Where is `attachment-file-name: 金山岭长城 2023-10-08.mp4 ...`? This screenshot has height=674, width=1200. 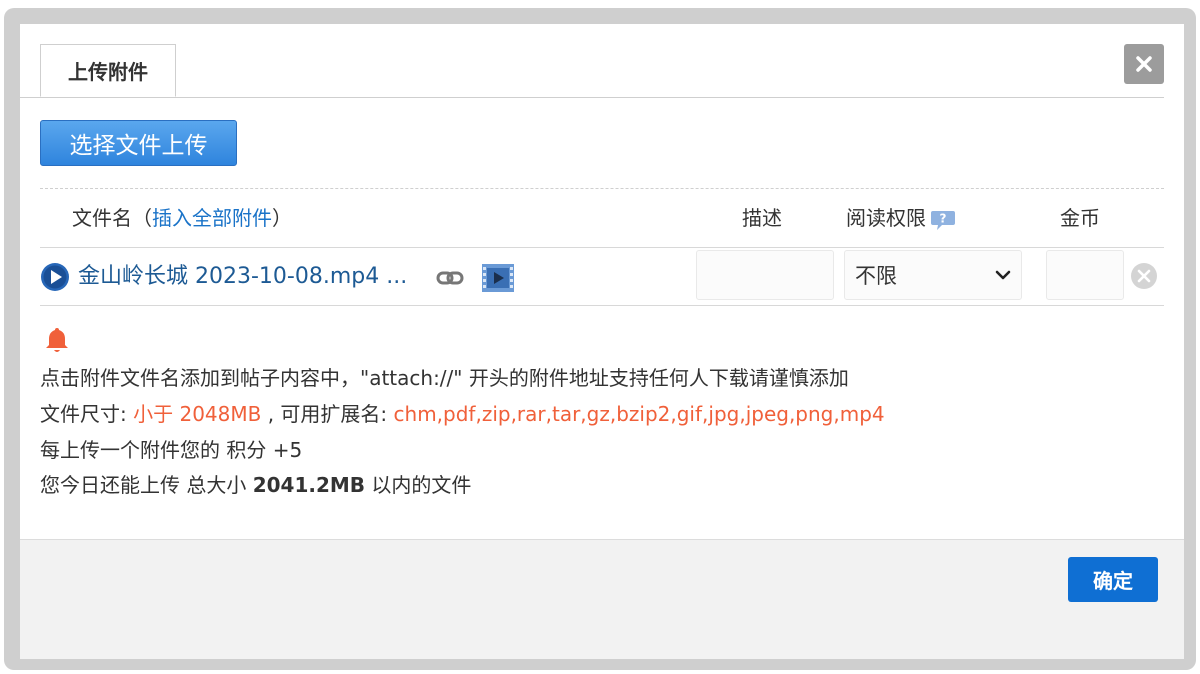 attachment-file-name: 金山岭长城 2023-10-08.mp4 ... is located at coordinates (242, 277).